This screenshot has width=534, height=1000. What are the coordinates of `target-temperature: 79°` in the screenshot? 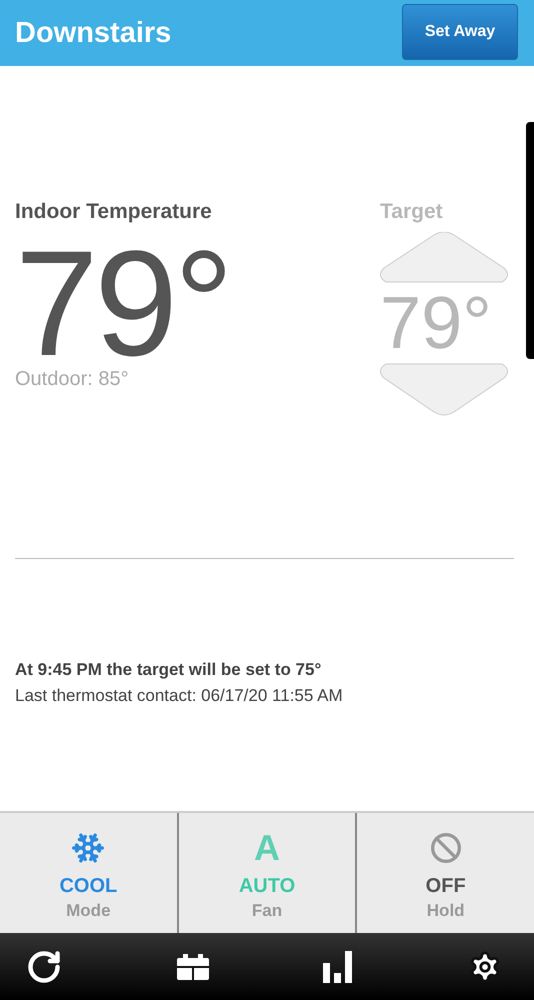 It's located at (436, 323).